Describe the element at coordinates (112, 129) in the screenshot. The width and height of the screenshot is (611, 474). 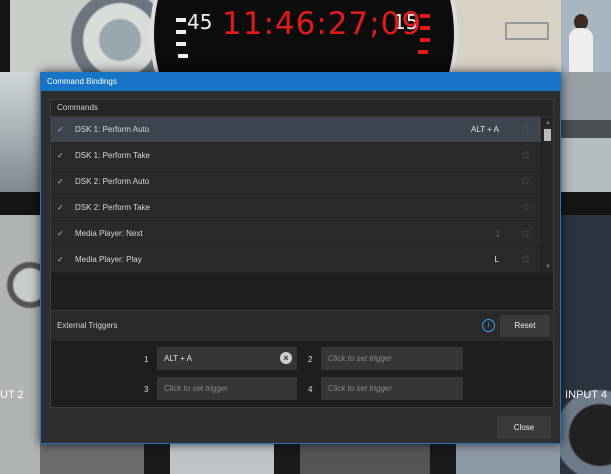
I see `command-label: DSK 1: Perform Auto` at that location.